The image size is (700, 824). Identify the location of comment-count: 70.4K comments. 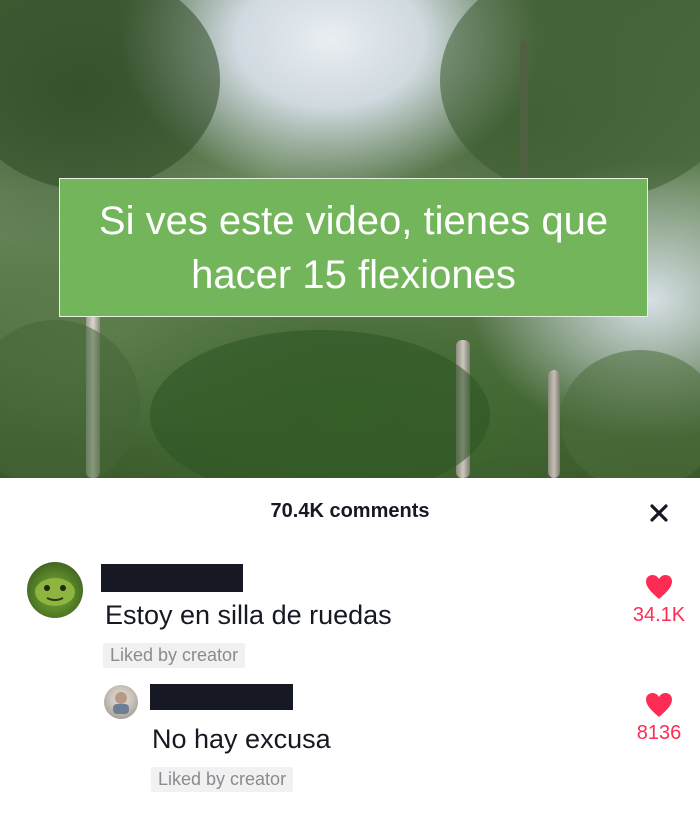
(350, 511).